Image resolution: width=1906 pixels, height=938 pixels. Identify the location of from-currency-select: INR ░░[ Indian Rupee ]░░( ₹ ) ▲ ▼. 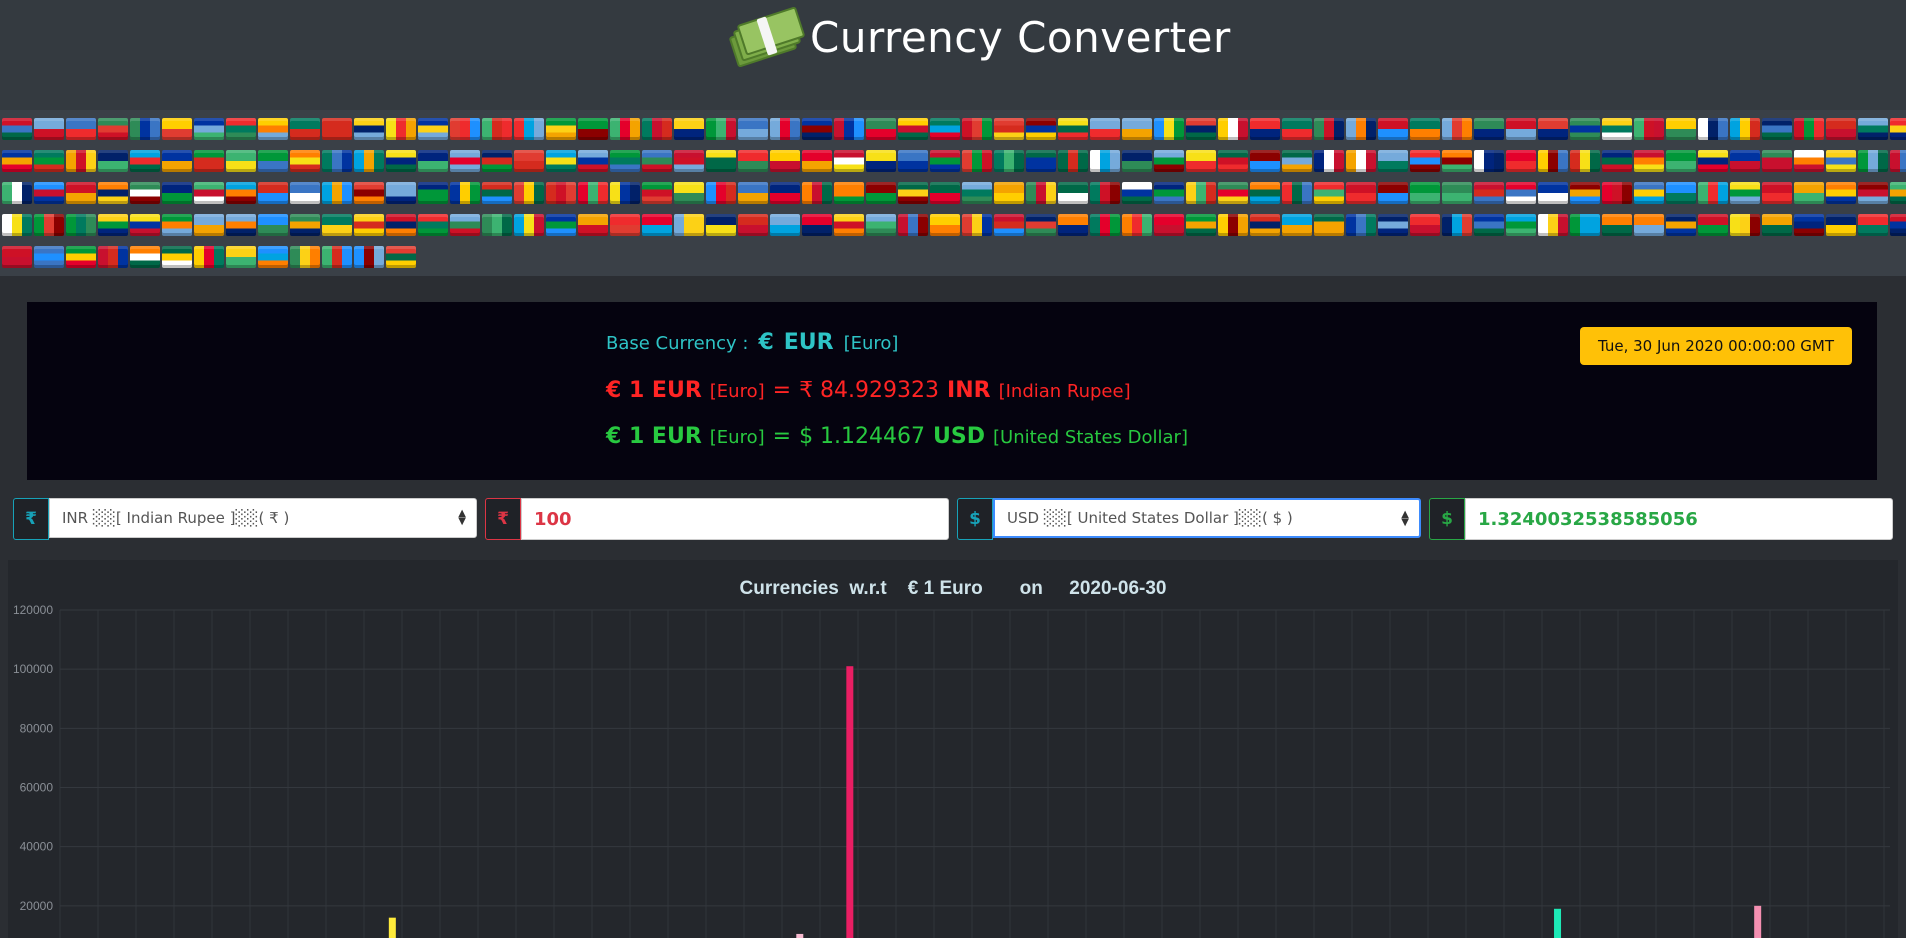
(263, 518).